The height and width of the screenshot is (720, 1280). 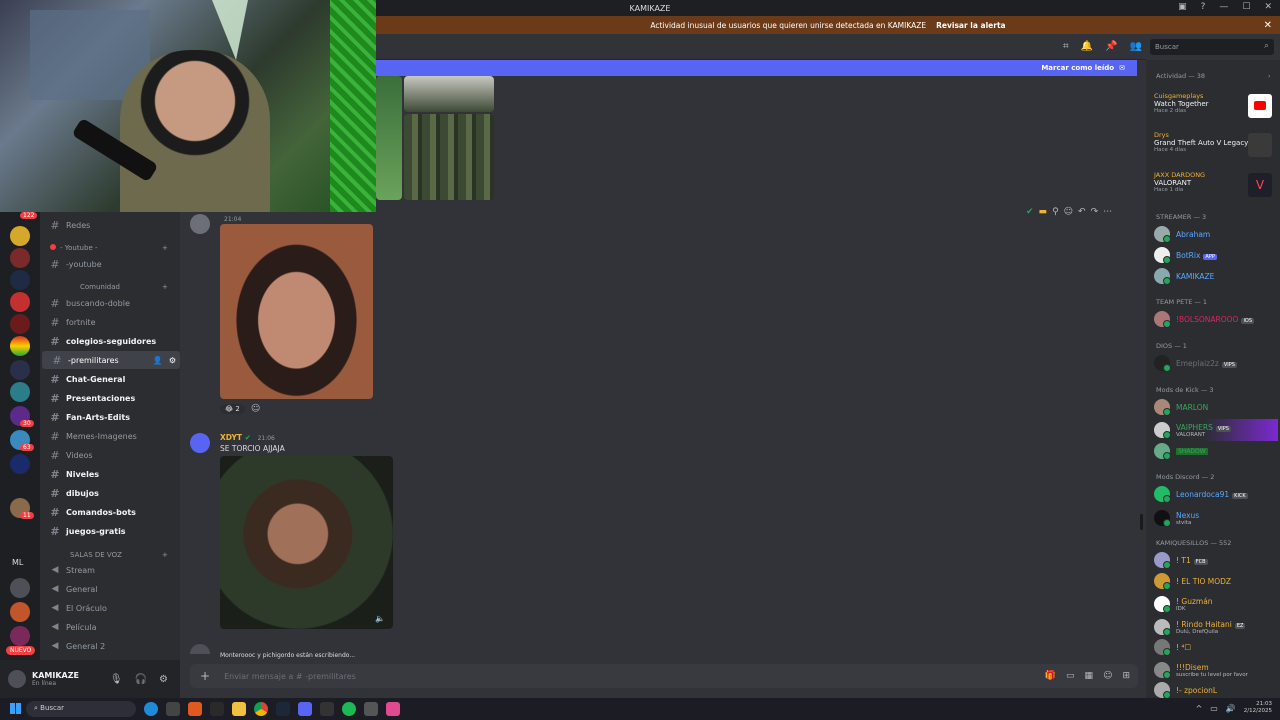 I want to click on channel-premilitares: # -premilitares 👤 ⚙, so click(x=111, y=360).